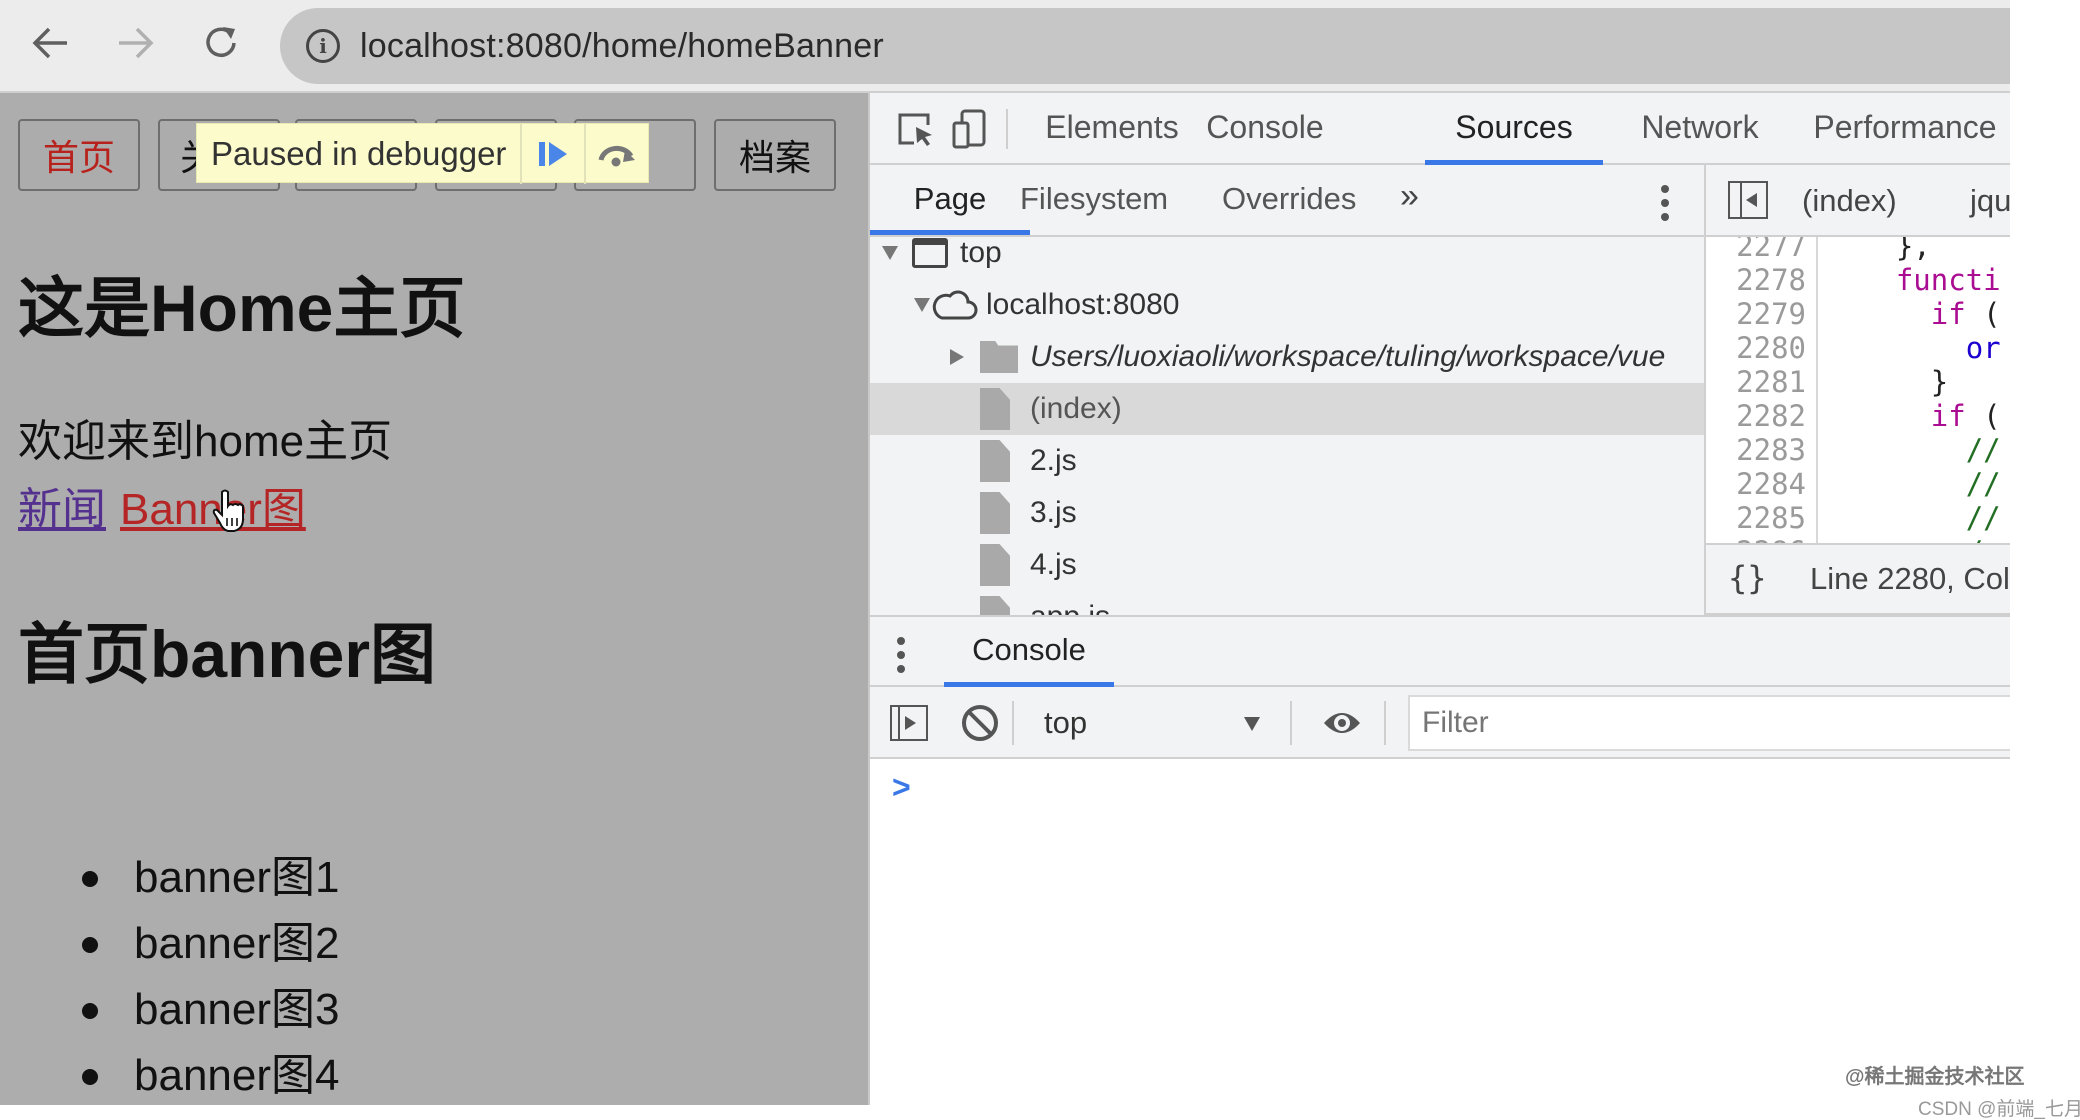  I want to click on clear-console-icon, so click(980, 723).